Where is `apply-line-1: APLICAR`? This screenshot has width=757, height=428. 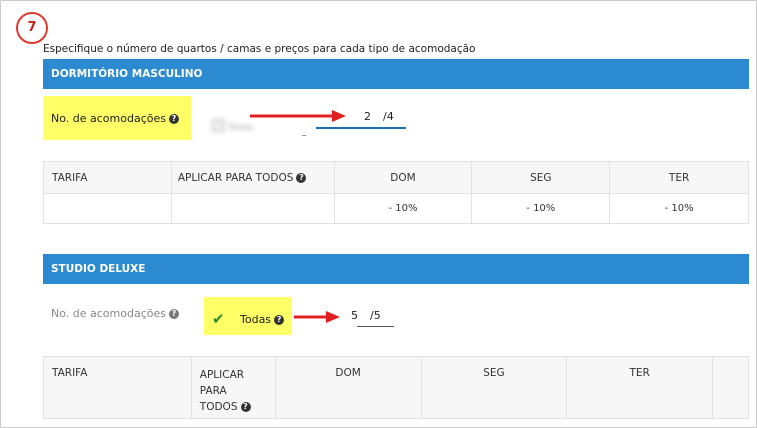 apply-line-1: APLICAR is located at coordinates (222, 375).